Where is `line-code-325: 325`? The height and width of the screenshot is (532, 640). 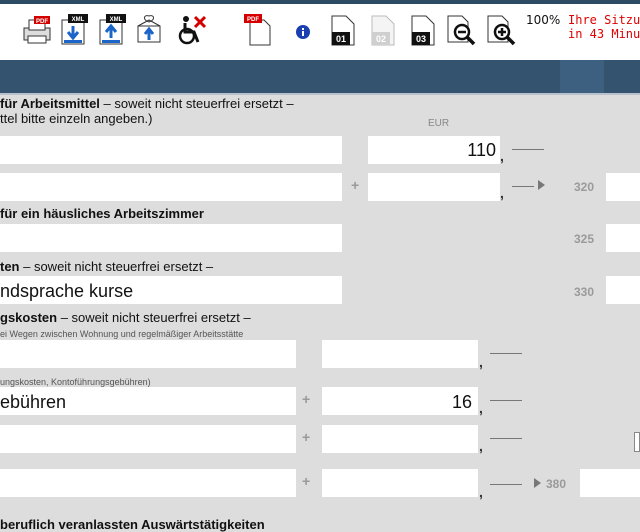
line-code-325: 325 is located at coordinates (584, 239).